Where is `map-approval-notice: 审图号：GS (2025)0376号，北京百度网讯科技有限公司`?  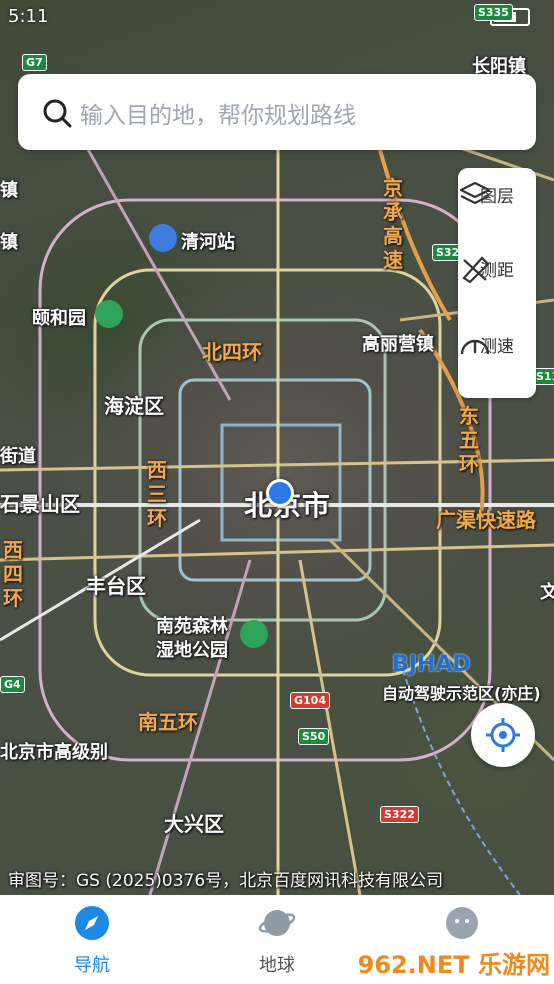
map-approval-notice: 审图号：GS (2025)0376号，北京百度网讯科技有限公司 is located at coordinates (226, 881).